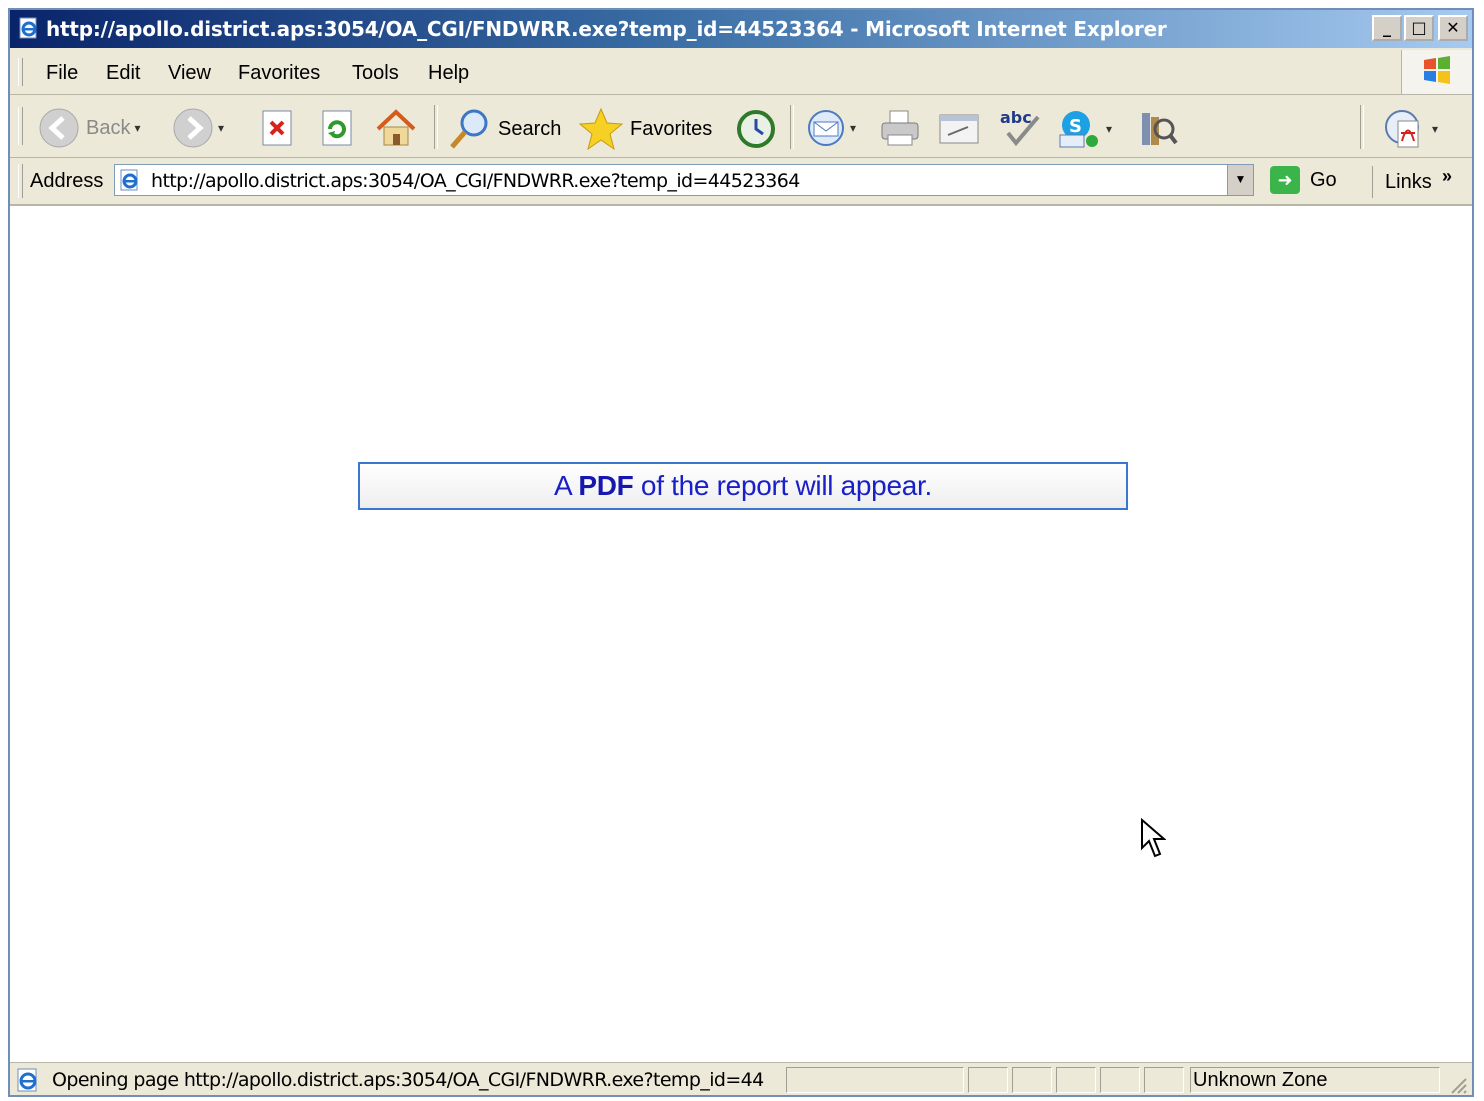 The image size is (1484, 1101). What do you see at coordinates (1323, 179) in the screenshot?
I see `go-label: Go` at bounding box center [1323, 179].